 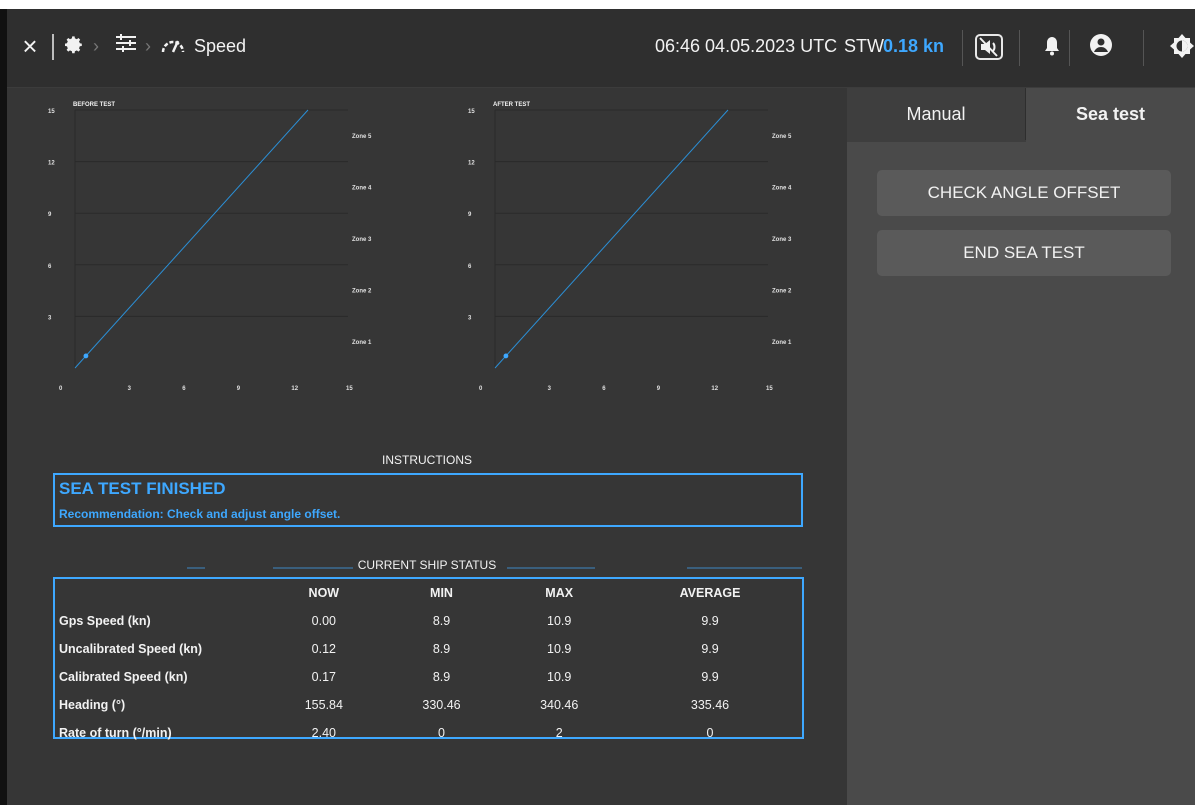 What do you see at coordinates (428, 621) in the screenshot?
I see `table-row: Gps Speed (kn) 0.00 8.9 10.9 9.9` at bounding box center [428, 621].